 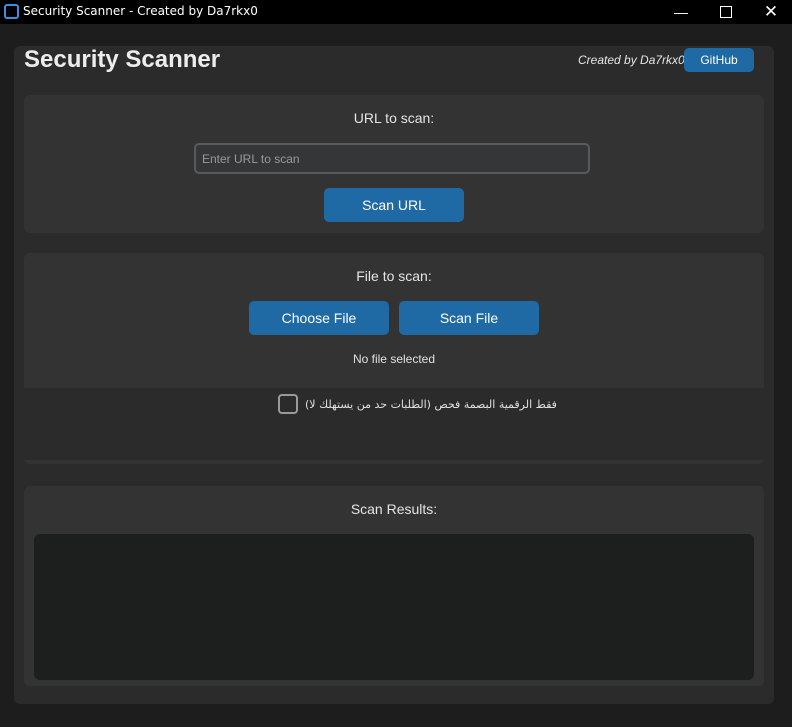 What do you see at coordinates (394, 205) in the screenshot?
I see `scan-url-button: Scan URL` at bounding box center [394, 205].